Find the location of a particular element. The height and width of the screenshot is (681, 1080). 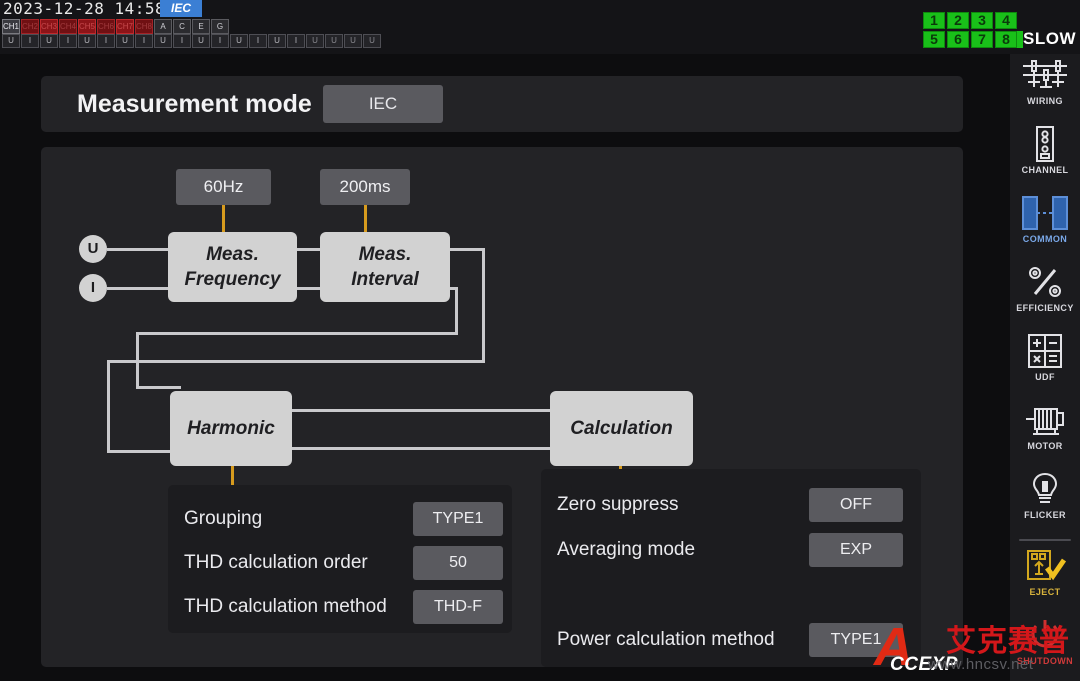

channel-cell: CH5 is located at coordinates (87, 26).